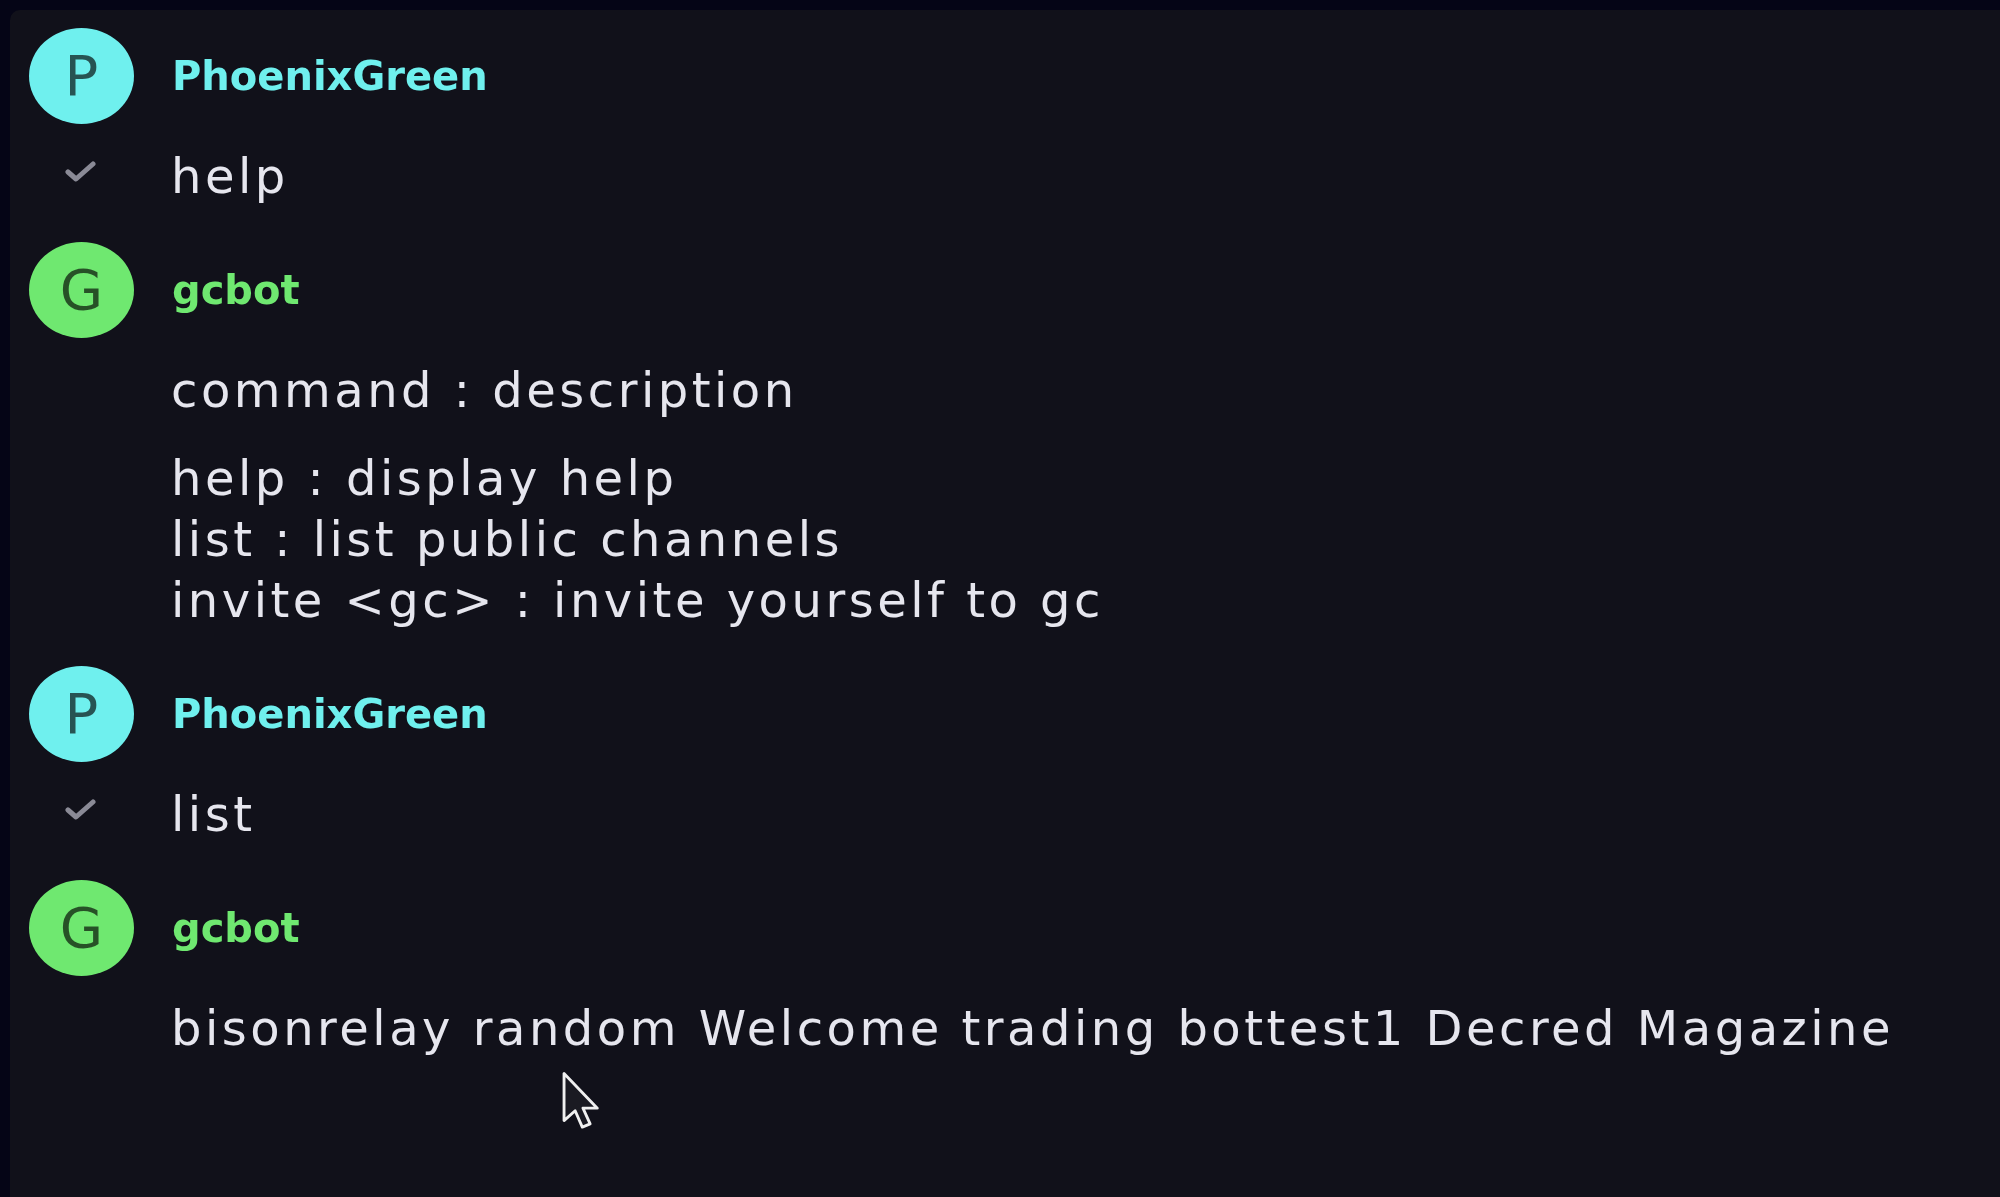 This screenshot has height=1197, width=2000. I want to click on message-text: list : list public channels, so click(508, 539).